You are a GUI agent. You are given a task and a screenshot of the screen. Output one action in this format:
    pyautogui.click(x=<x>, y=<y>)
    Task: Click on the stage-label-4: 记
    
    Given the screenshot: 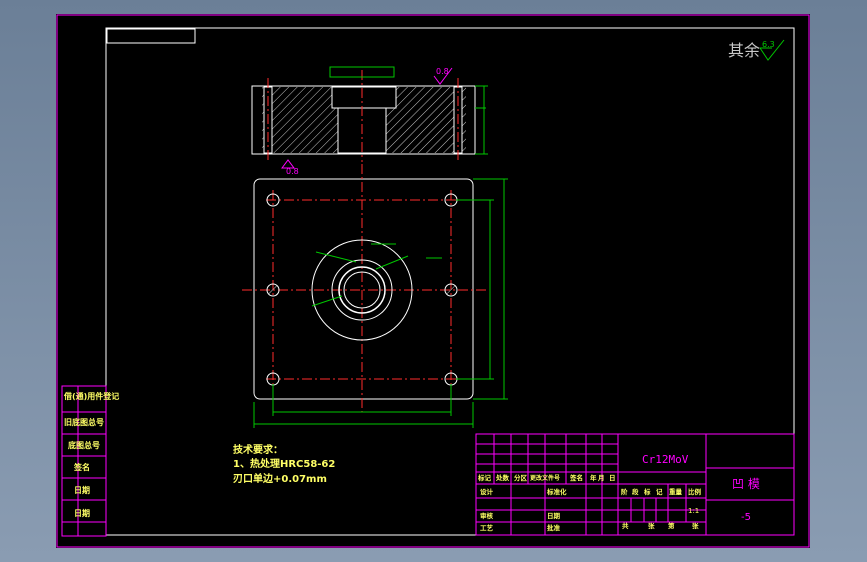 What is the action you would take?
    pyautogui.click(x=659, y=491)
    